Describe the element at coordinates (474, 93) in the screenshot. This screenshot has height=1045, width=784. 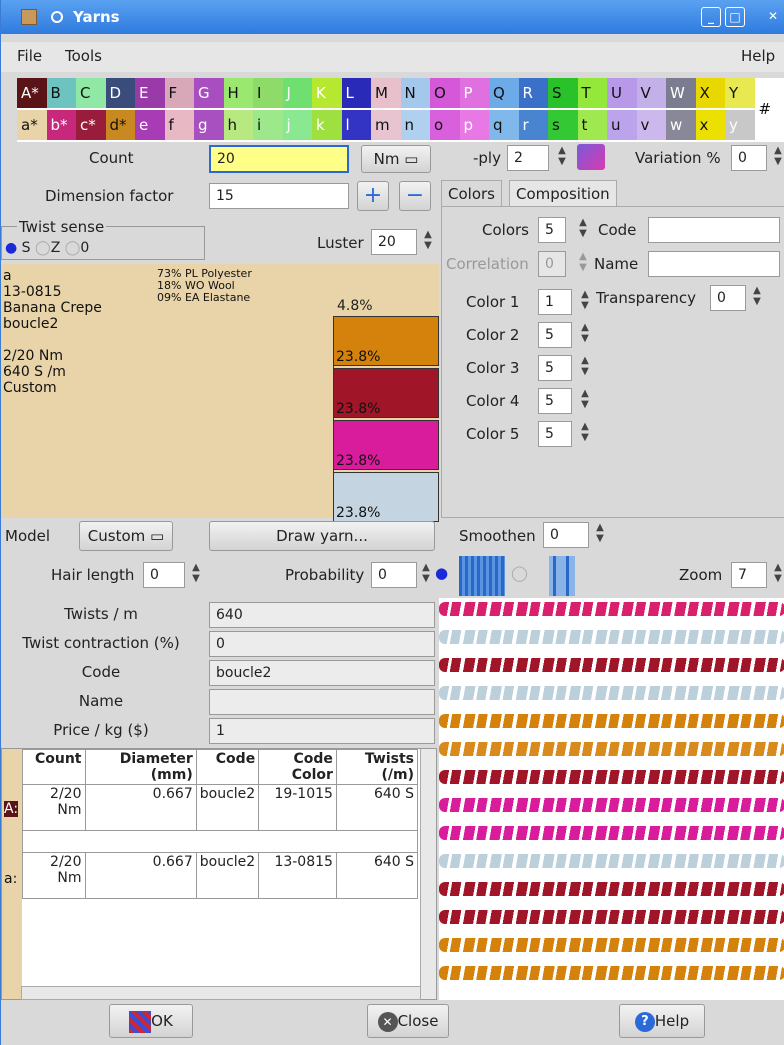
I see `palette-color-upper: P` at that location.